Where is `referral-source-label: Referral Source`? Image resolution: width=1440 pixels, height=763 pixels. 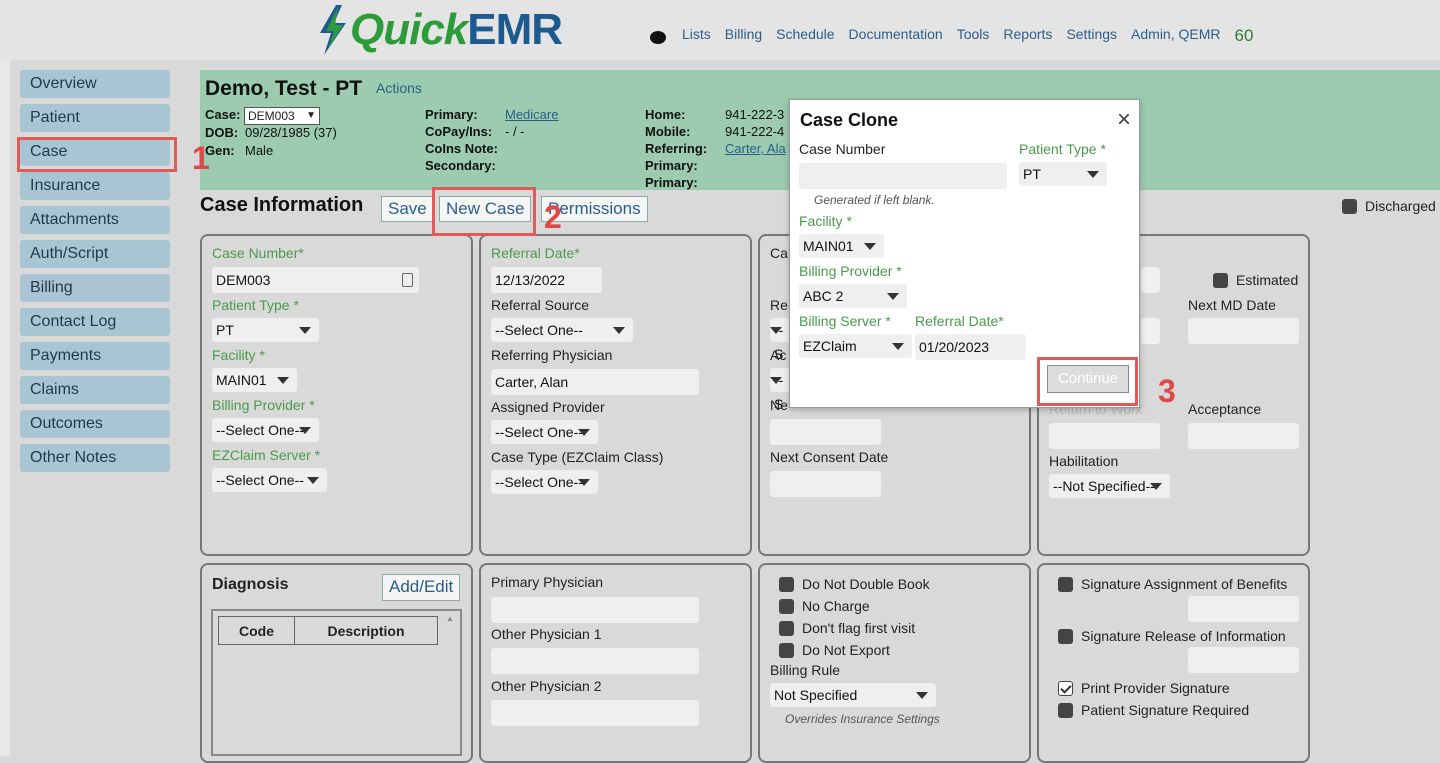
referral-source-label: Referral Source is located at coordinates (540, 305).